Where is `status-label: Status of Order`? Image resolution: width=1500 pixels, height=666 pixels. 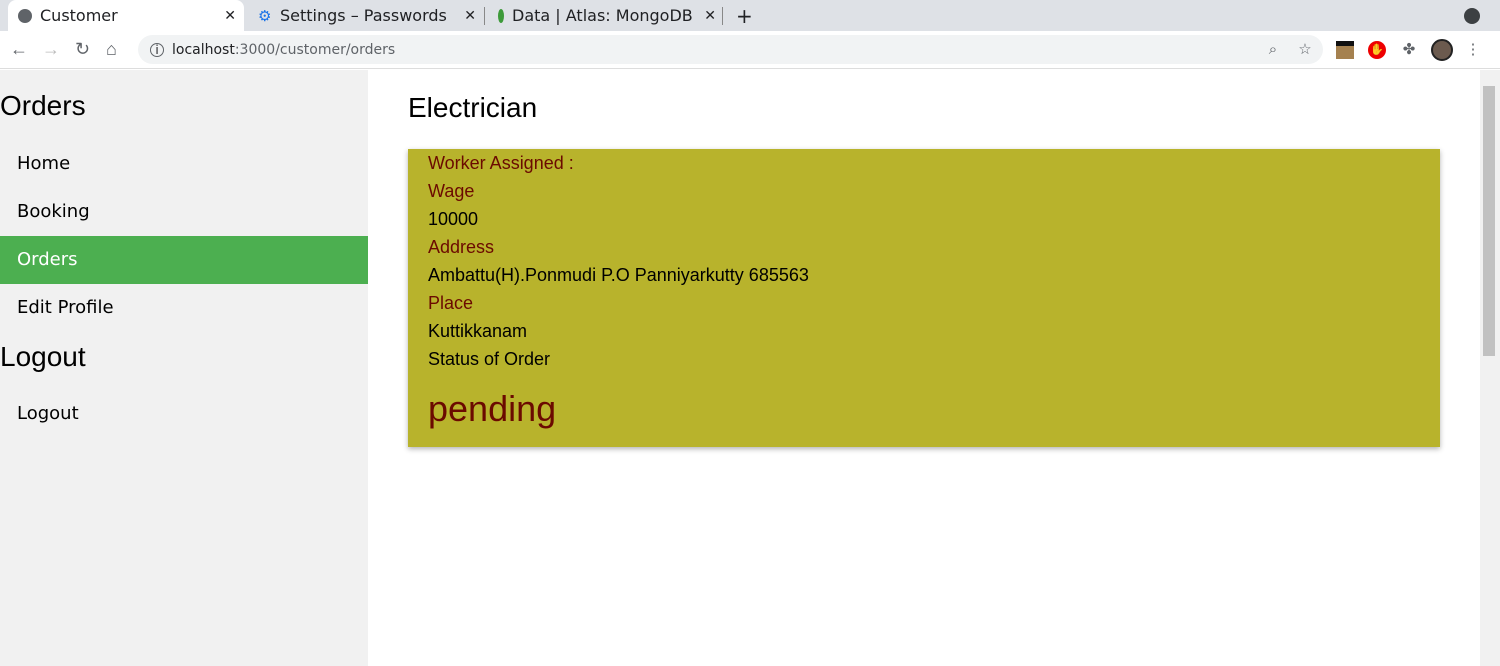 status-label: Status of Order is located at coordinates (489, 359).